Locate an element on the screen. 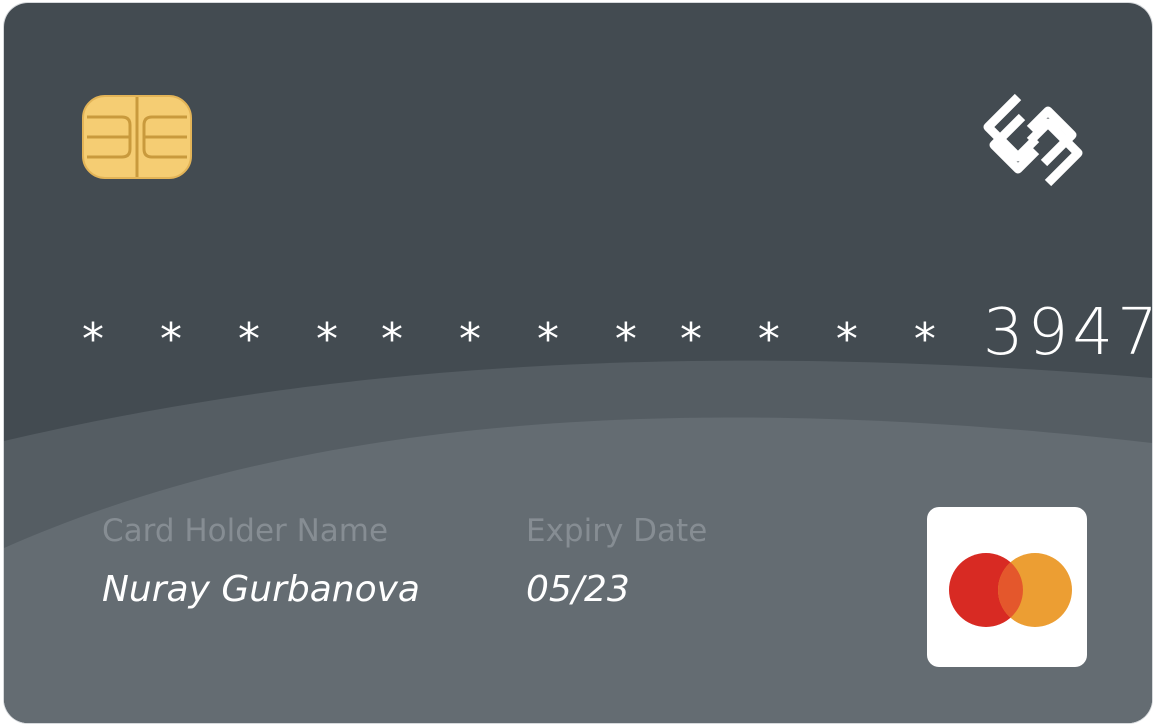 Image resolution: width=1154 pixels, height=726 pixels. card-holder-name: Nuray Gurbanova is located at coordinates (261, 589).